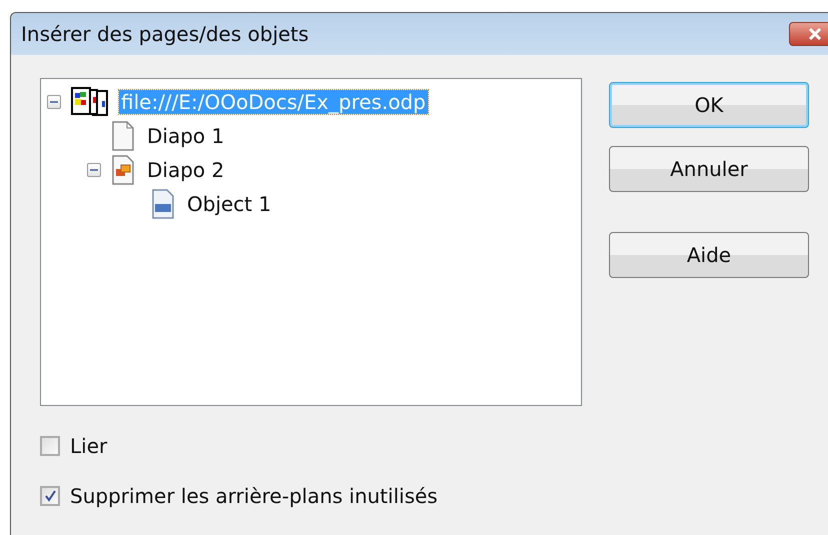 The width and height of the screenshot is (828, 535). Describe the element at coordinates (123, 170) in the screenshot. I see `slide-icon` at that location.